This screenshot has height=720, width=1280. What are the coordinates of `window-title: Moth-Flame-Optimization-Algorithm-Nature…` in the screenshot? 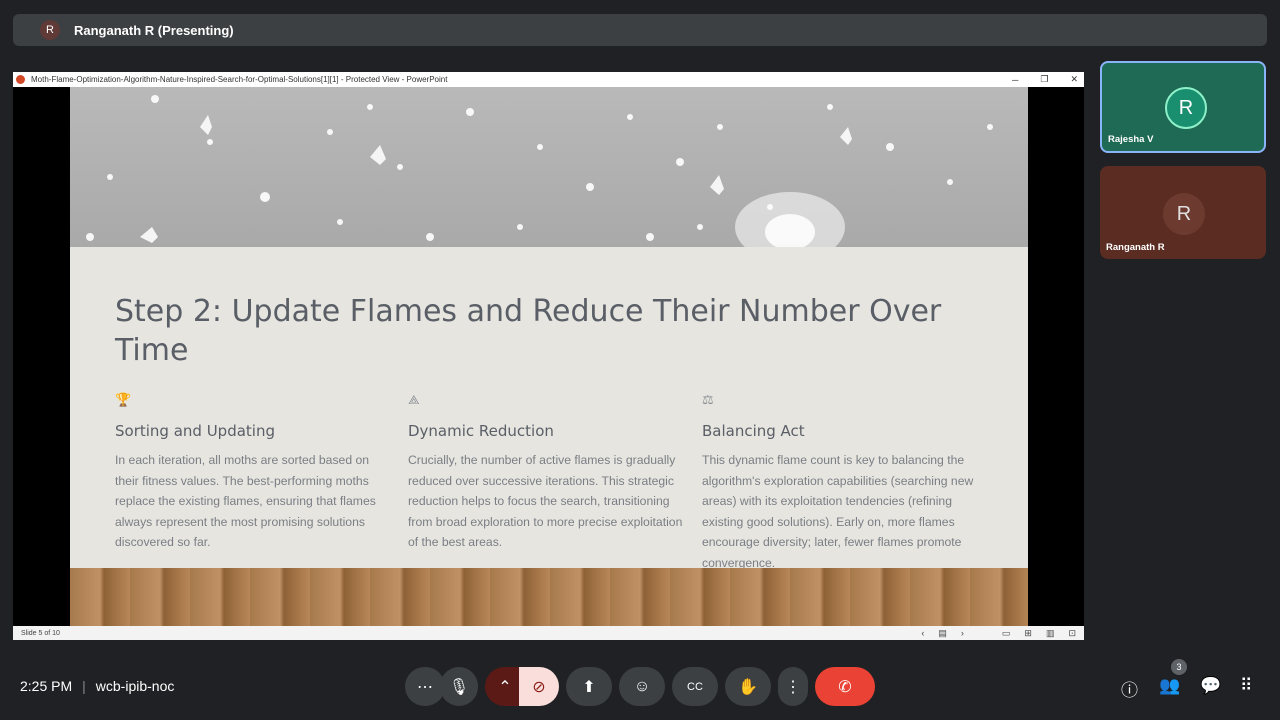 It's located at (239, 79).